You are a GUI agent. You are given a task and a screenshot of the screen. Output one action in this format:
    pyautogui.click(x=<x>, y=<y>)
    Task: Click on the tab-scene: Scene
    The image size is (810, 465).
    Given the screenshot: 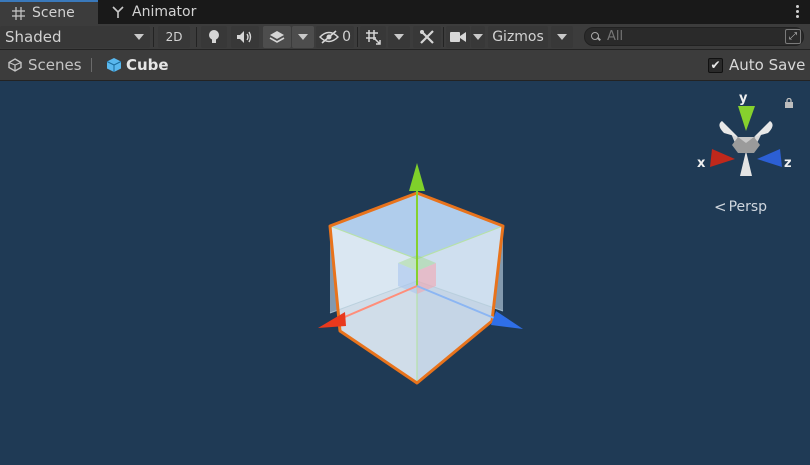 What is the action you would take?
    pyautogui.click(x=49, y=12)
    